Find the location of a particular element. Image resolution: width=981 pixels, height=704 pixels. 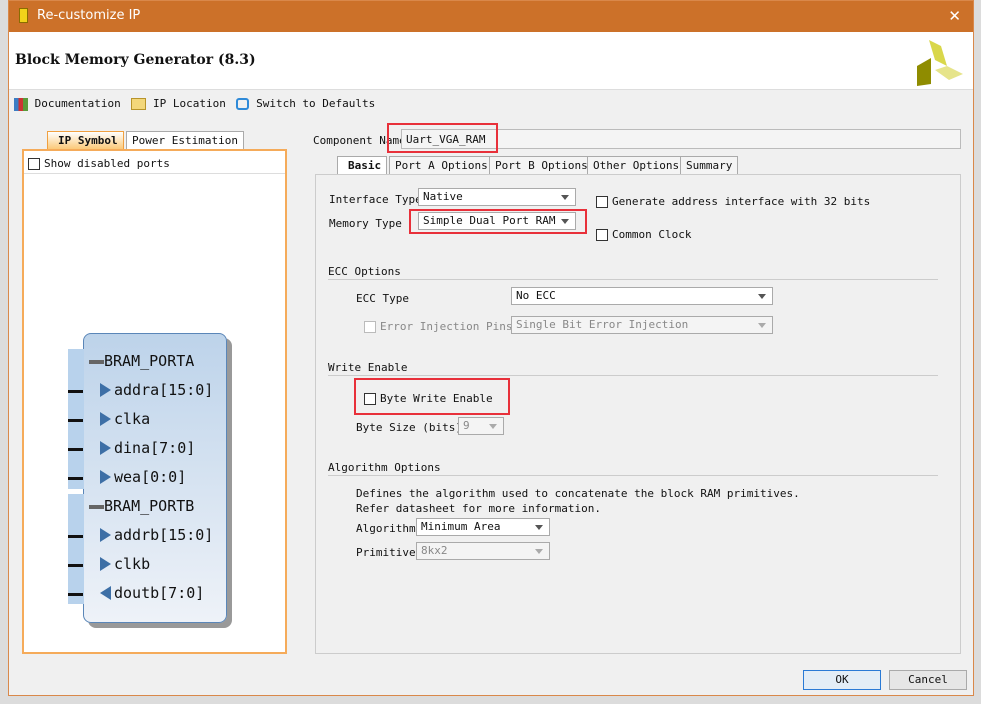

close-icon: ✕ is located at coordinates (954, 16).